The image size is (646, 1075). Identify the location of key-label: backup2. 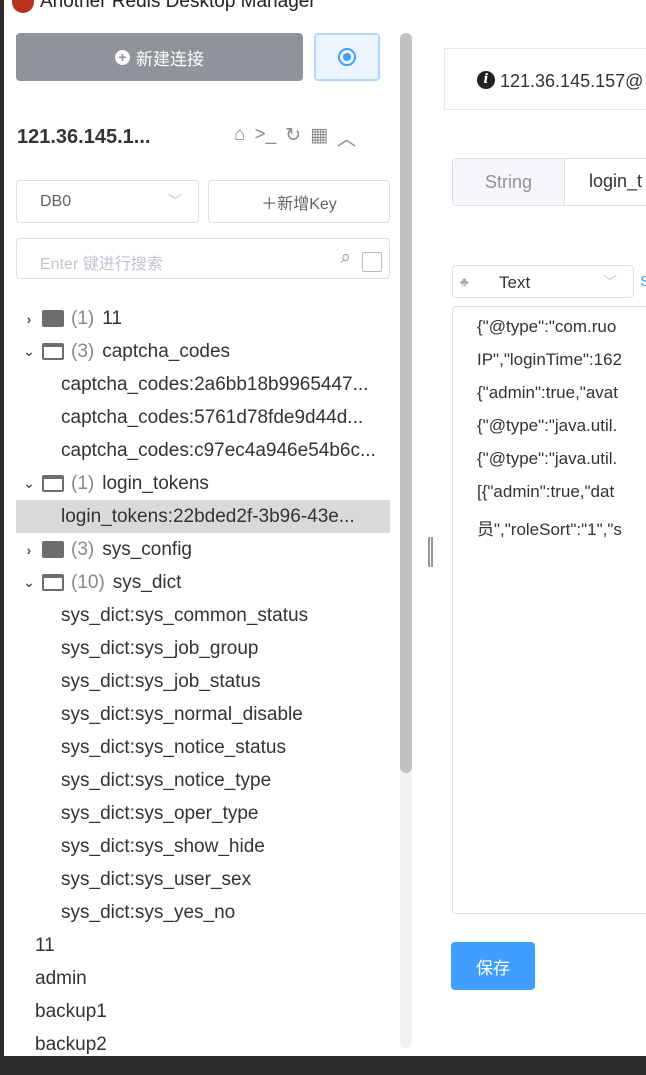
(71, 1044).